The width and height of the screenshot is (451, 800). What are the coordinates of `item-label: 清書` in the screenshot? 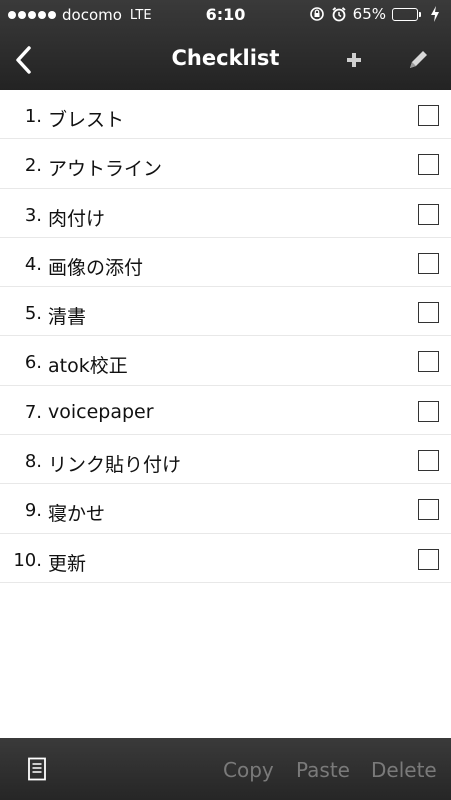 It's located at (67, 317).